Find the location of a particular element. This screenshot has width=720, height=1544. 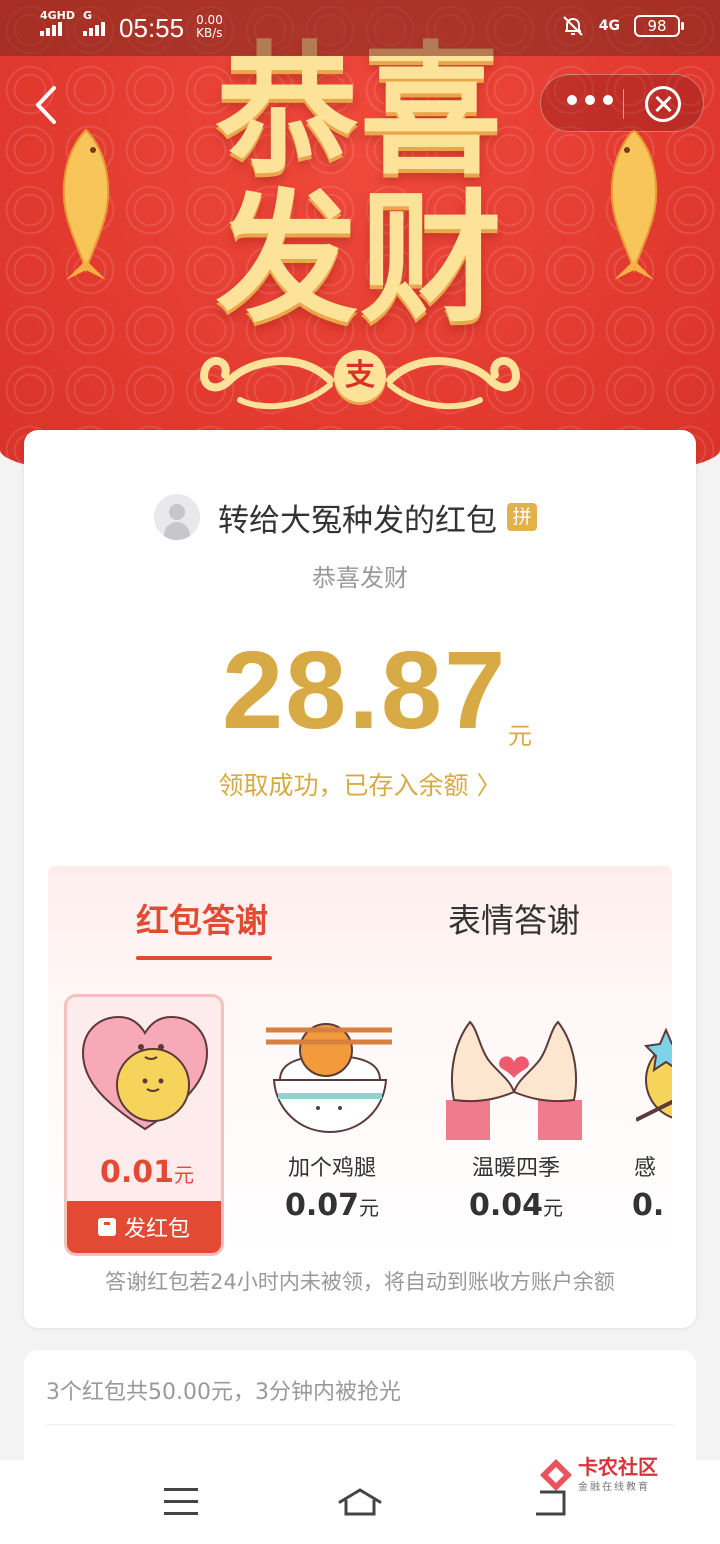

status-bar: 4GHD G 05:55 0.00 KB/s 4G 98 is located at coordinates (360, 28).